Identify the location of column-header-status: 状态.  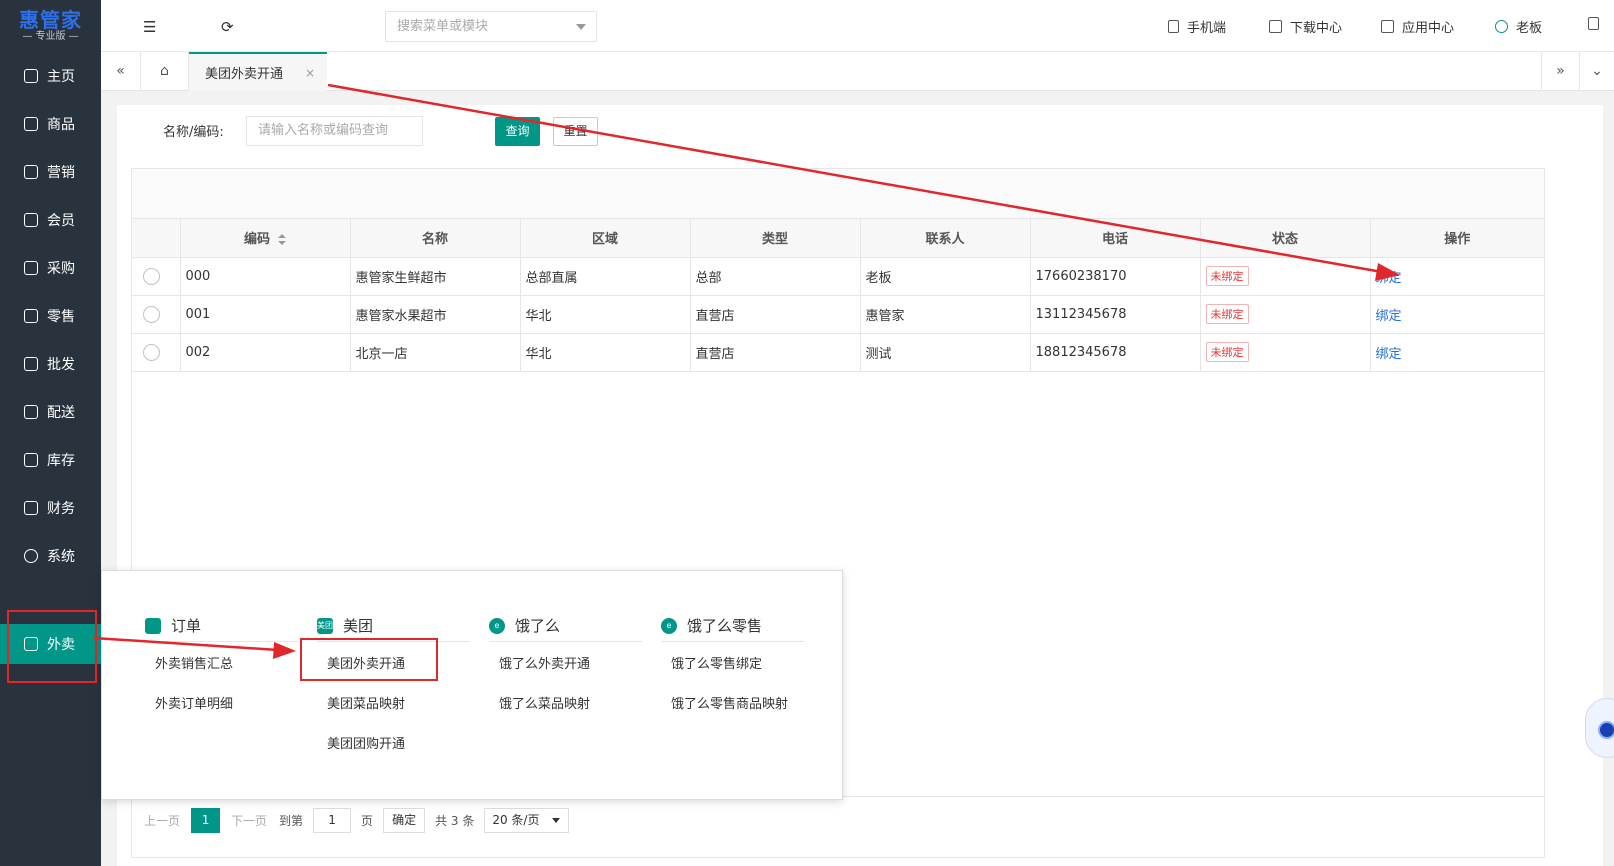
(1285, 238).